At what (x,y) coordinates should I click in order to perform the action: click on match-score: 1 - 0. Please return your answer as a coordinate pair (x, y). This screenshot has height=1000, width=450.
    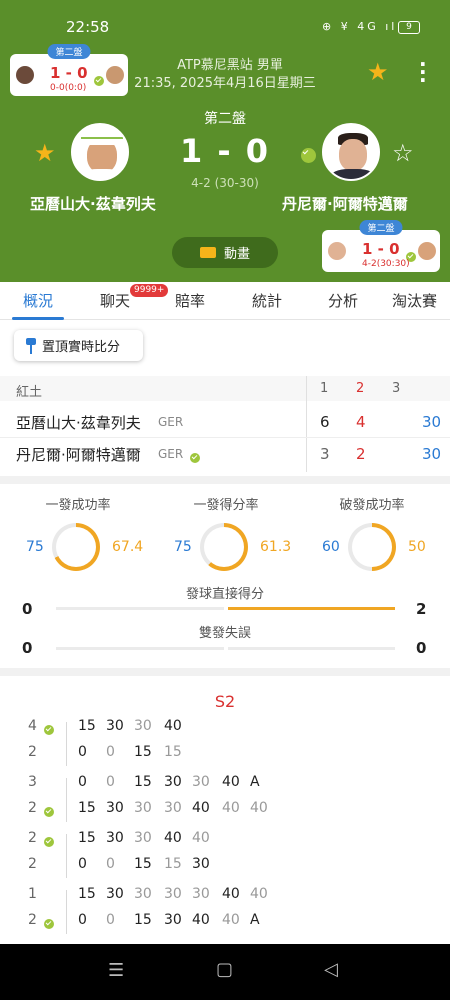
    Looking at the image, I should click on (225, 151).